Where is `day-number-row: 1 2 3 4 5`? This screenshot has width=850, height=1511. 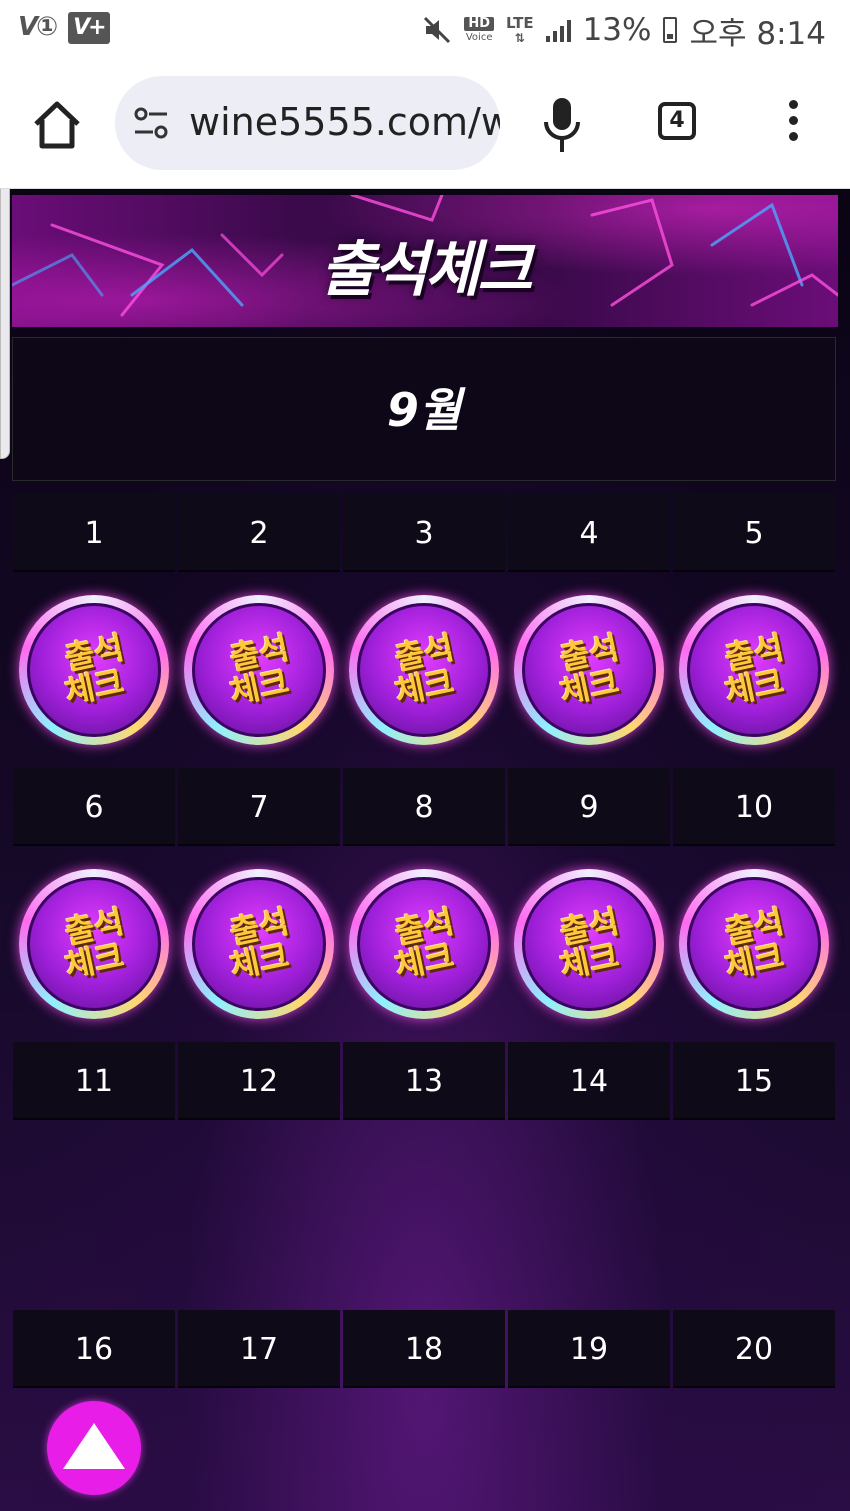
day-number-row: 1 2 3 4 5 is located at coordinates (425, 533).